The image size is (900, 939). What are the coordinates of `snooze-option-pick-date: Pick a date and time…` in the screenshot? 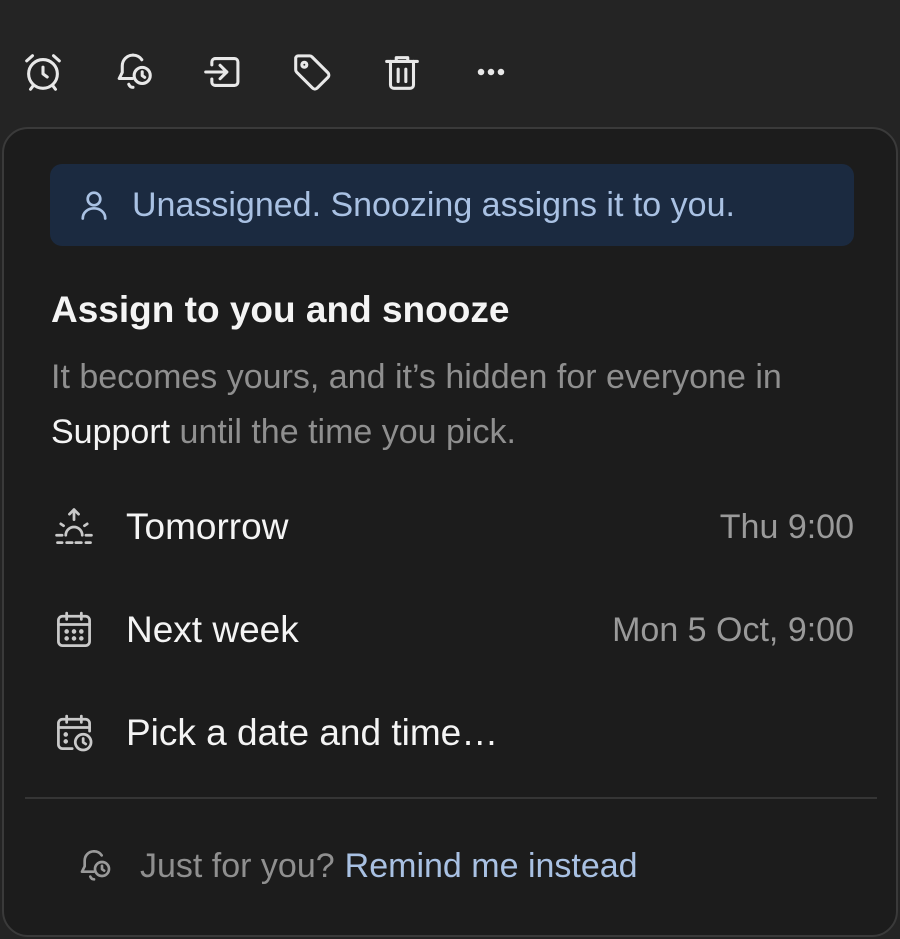 It's located at (451, 733).